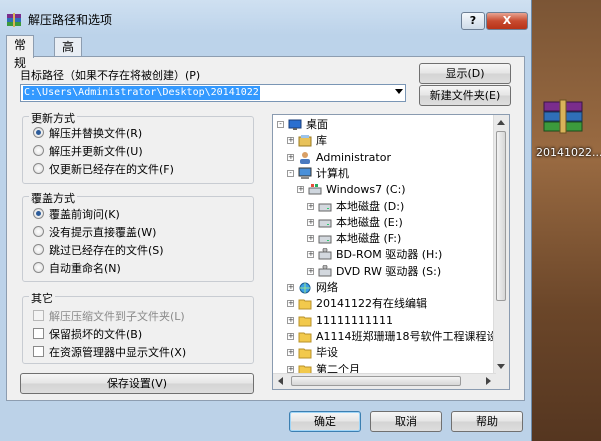 Image resolution: width=601 pixels, height=441 pixels. What do you see at coordinates (370, 206) in the screenshot?
I see `tree-item-label: 本地磁盘 (D:)` at bounding box center [370, 206].